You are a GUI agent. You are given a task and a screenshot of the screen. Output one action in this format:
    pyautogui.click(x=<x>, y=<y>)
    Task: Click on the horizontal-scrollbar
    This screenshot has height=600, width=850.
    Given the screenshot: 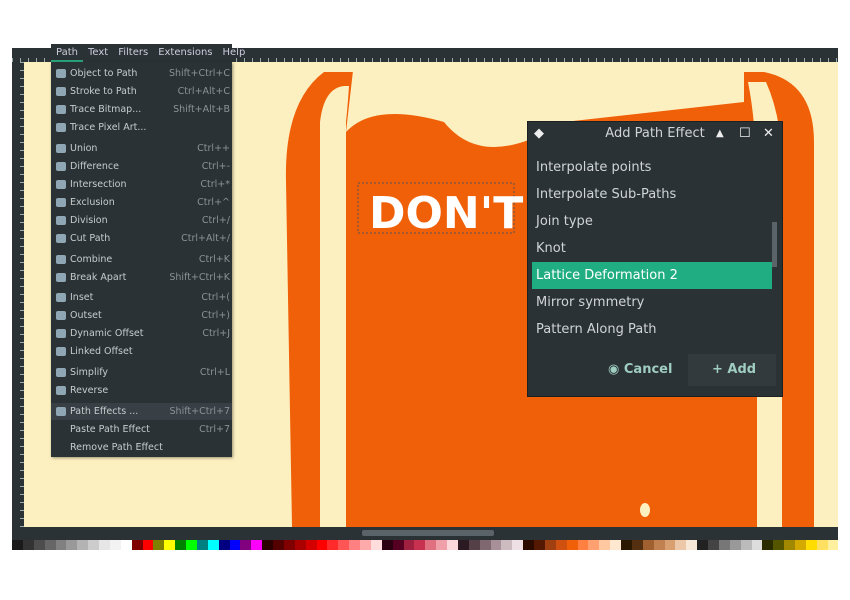 What is the action you would take?
    pyautogui.click(x=425, y=533)
    